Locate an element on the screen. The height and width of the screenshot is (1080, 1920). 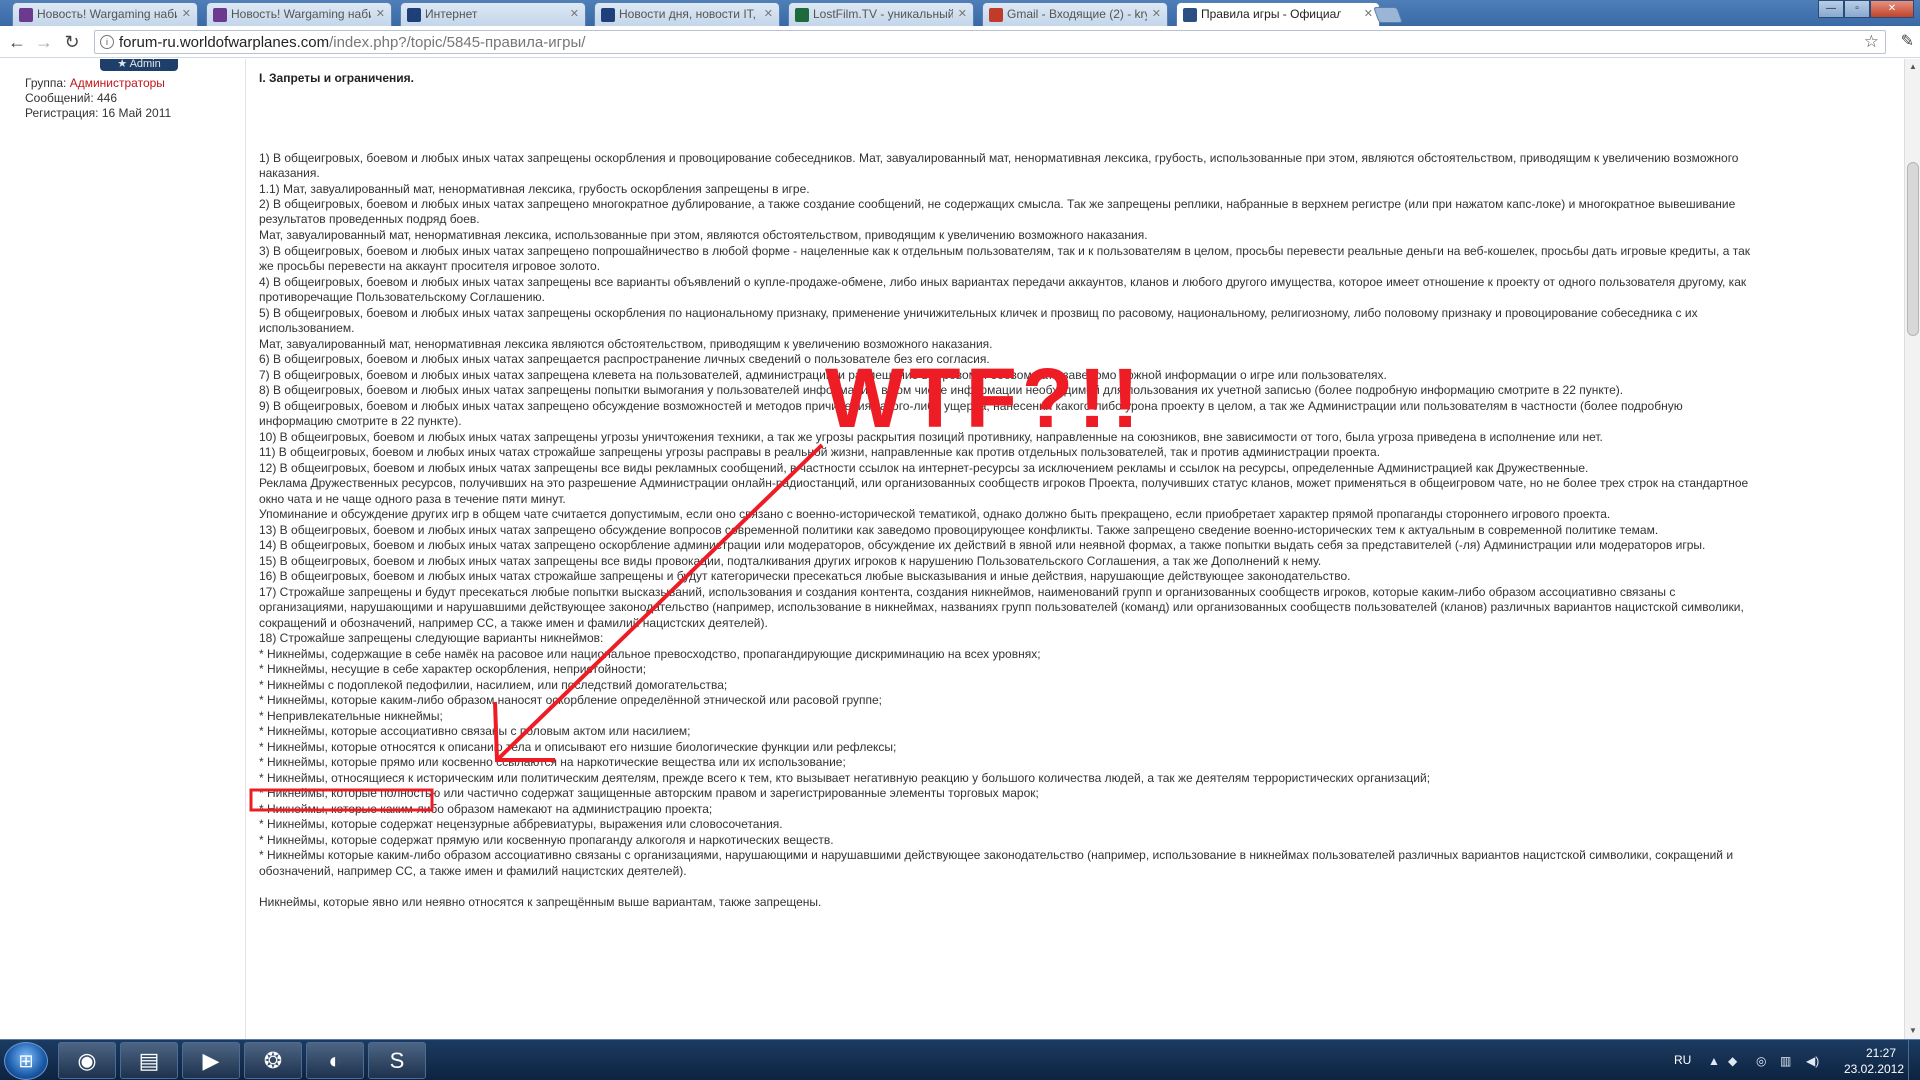
post-line: использованием. is located at coordinates (307, 328).